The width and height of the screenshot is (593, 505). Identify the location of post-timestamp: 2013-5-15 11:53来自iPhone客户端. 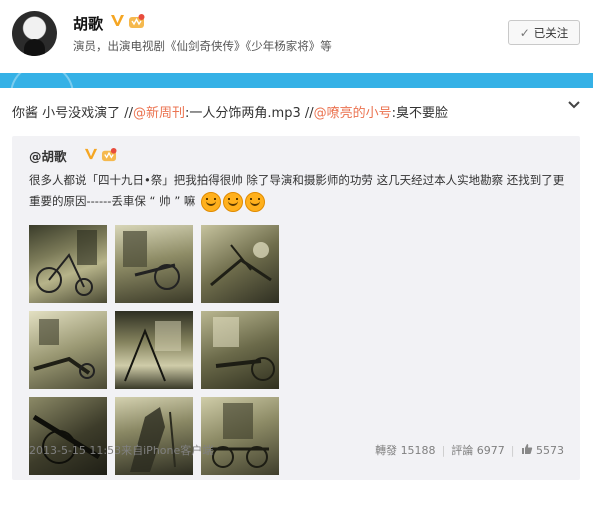
(121, 450).